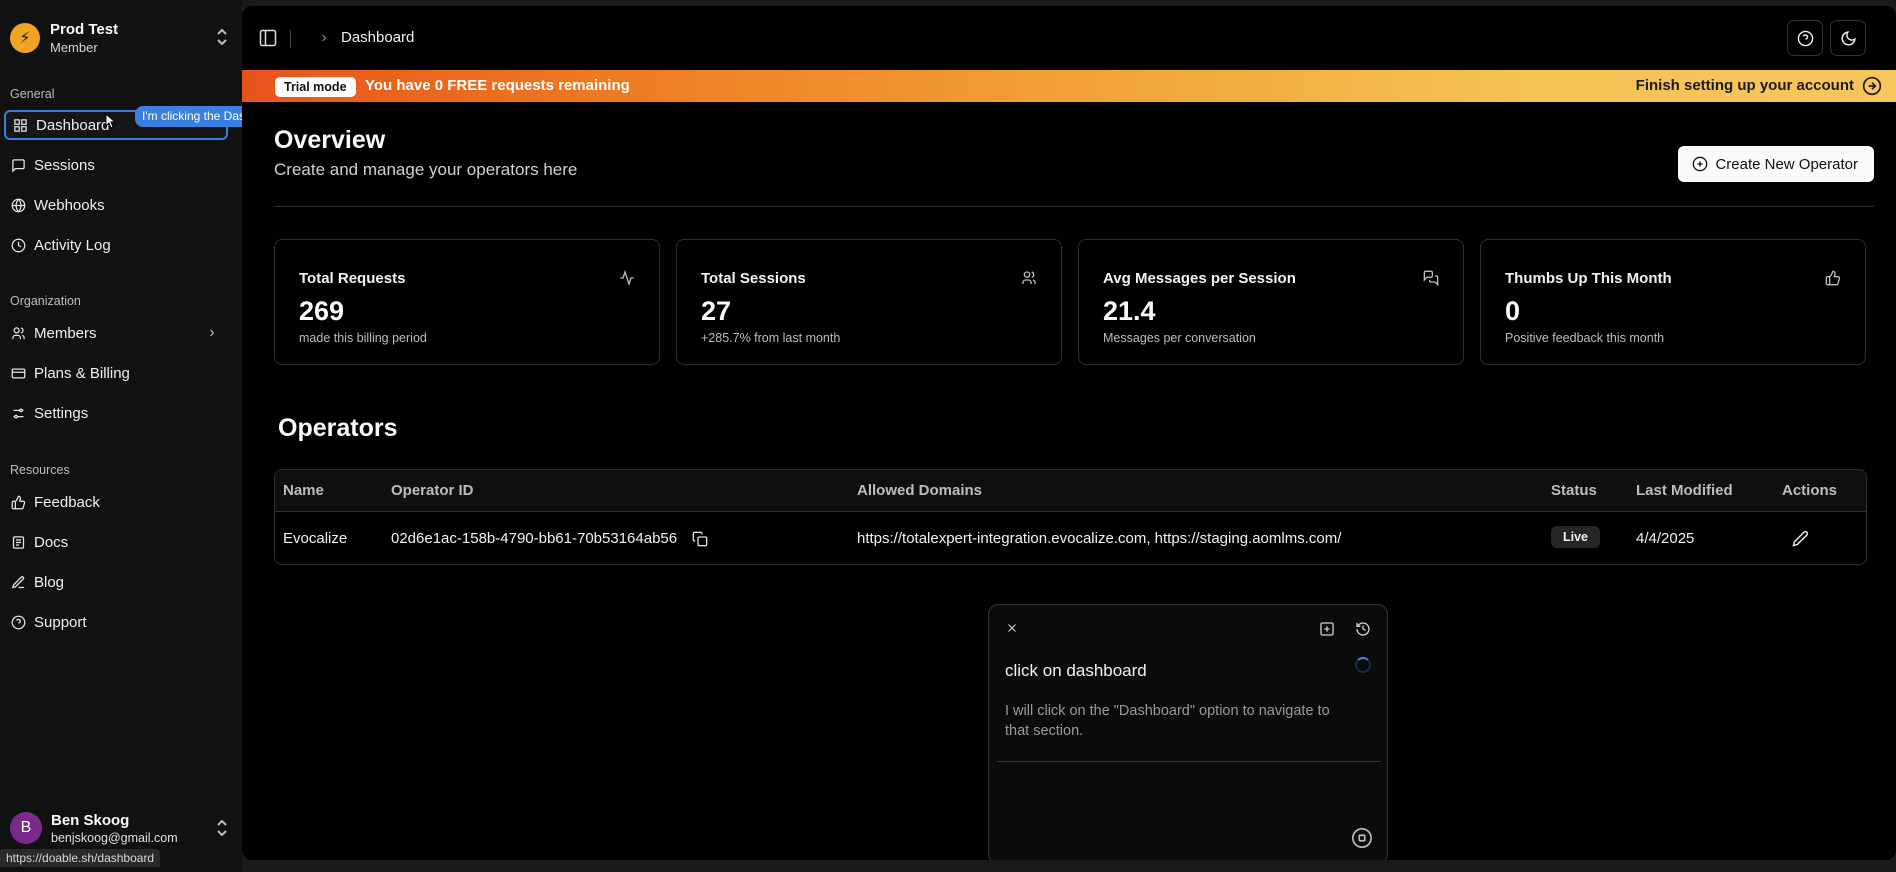  I want to click on help-button, so click(1805, 38).